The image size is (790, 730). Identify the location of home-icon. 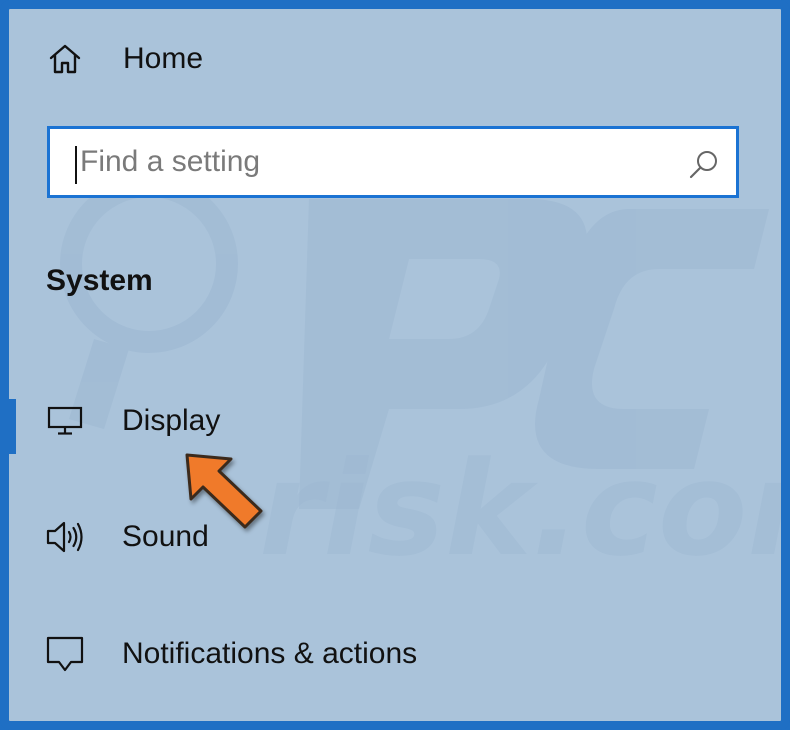
(65, 59).